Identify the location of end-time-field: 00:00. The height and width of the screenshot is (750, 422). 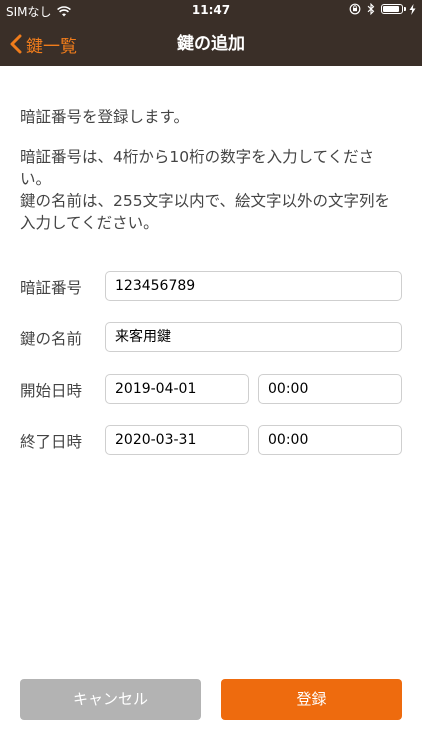
(330, 440).